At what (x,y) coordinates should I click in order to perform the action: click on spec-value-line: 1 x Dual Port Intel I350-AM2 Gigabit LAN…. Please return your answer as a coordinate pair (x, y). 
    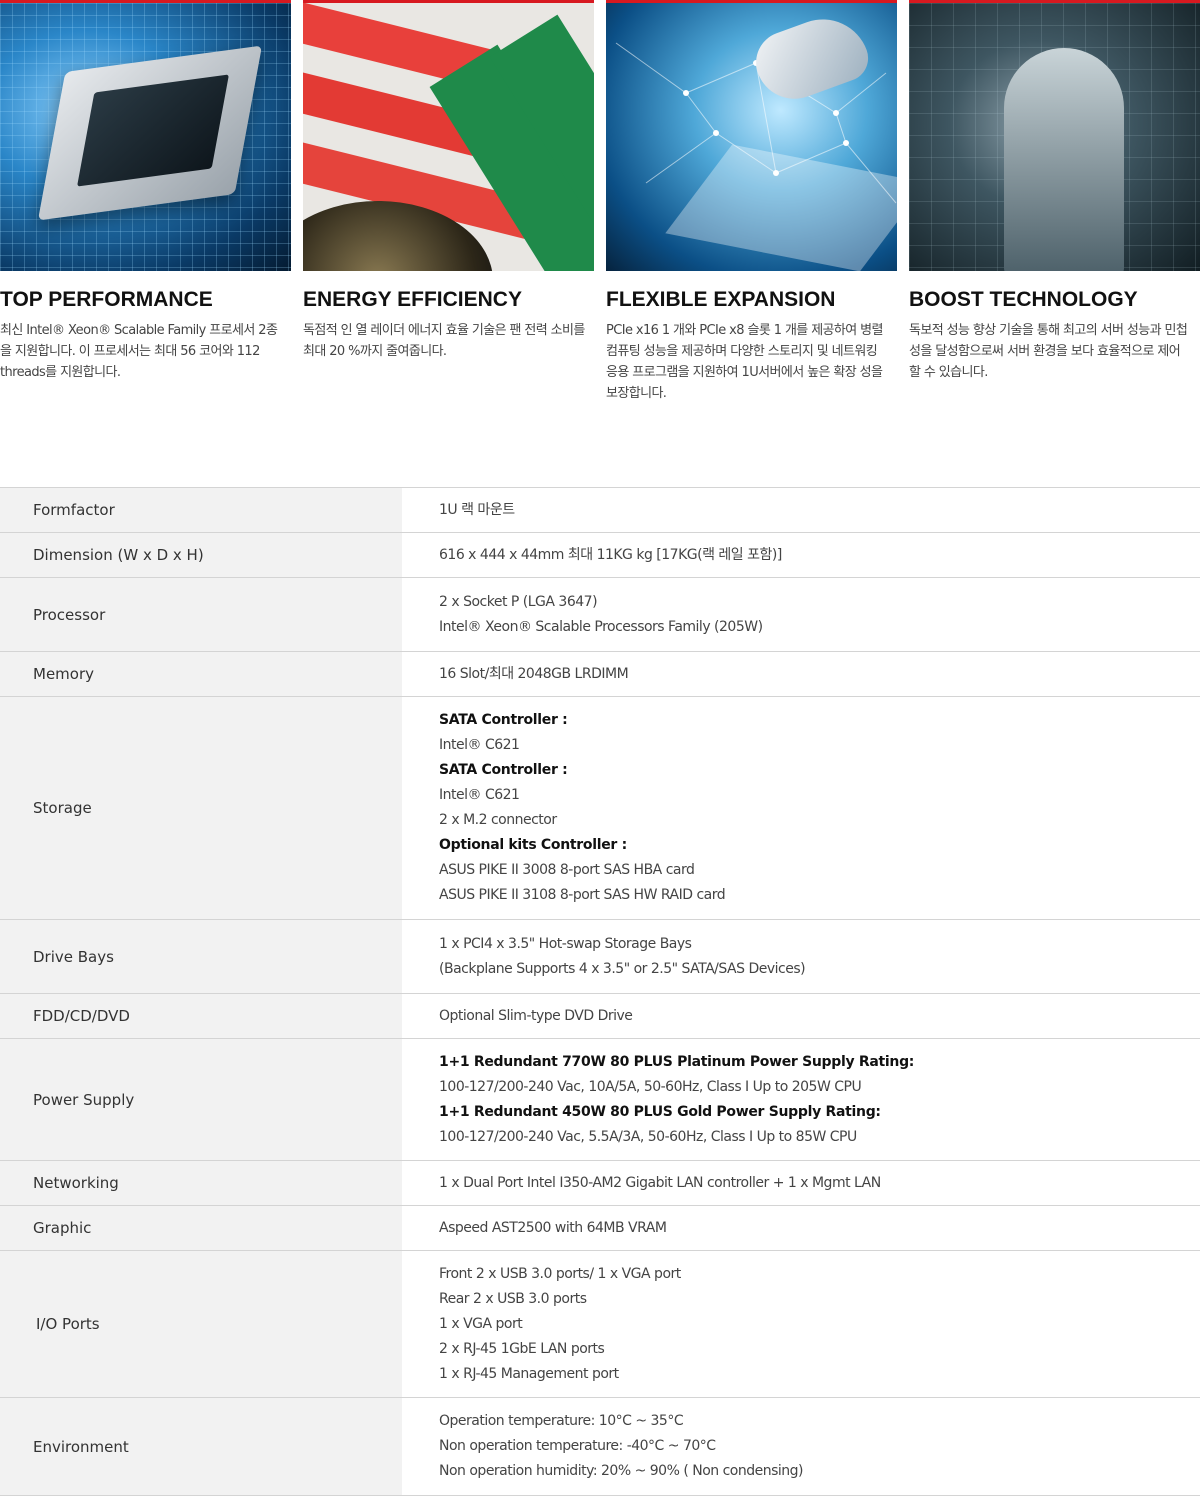
    Looking at the image, I should click on (660, 1182).